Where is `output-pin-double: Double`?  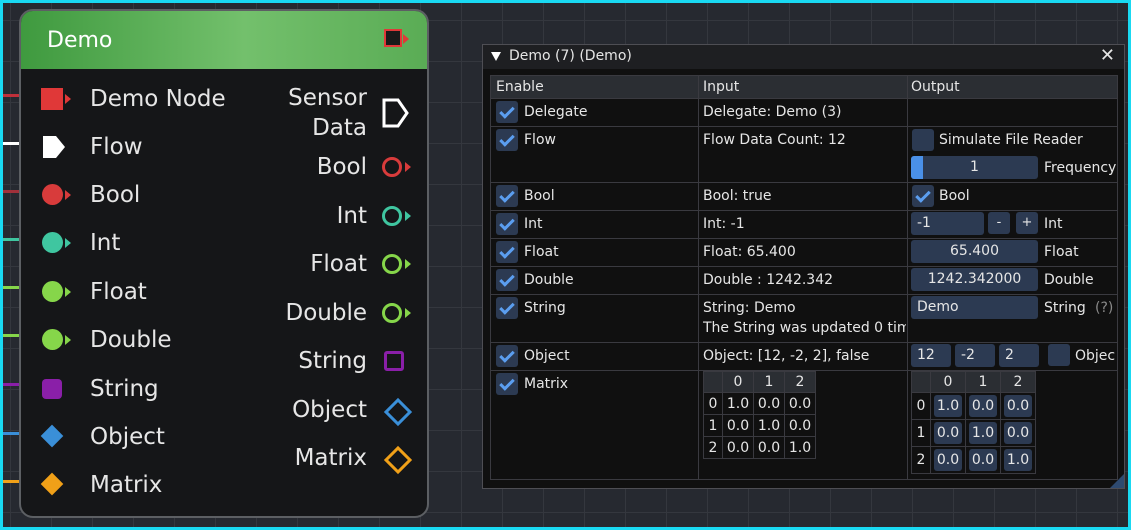
output-pin-double: Double is located at coordinates (351, 313).